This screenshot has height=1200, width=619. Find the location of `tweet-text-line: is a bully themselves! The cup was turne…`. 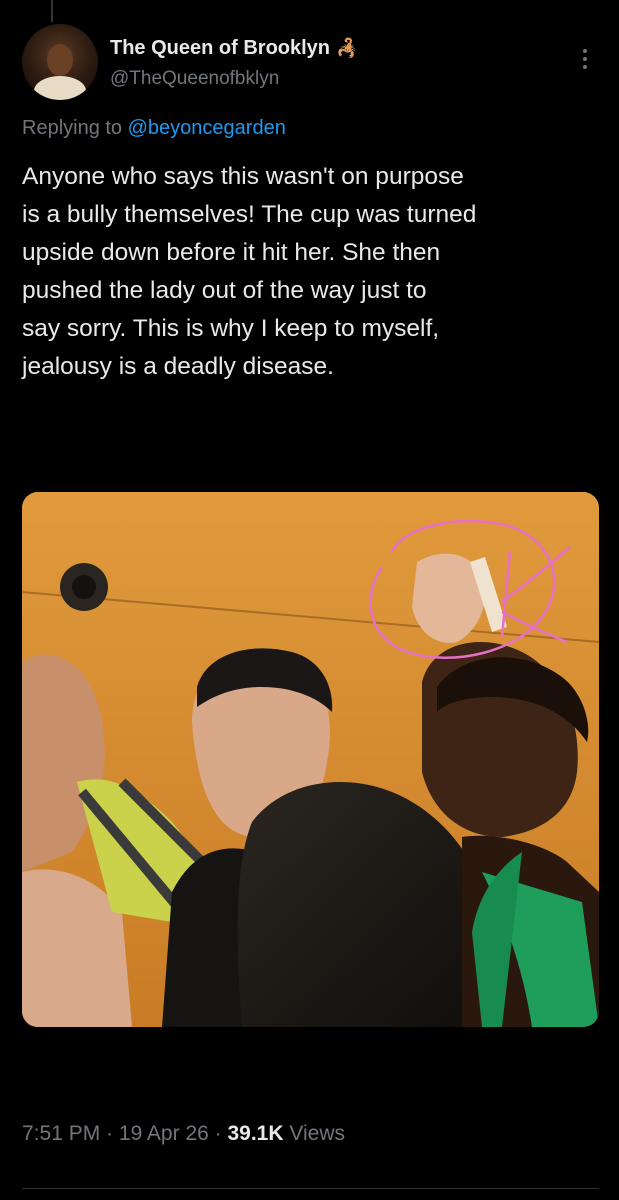

tweet-text-line: is a bully themselves! The cup was turne… is located at coordinates (249, 214).